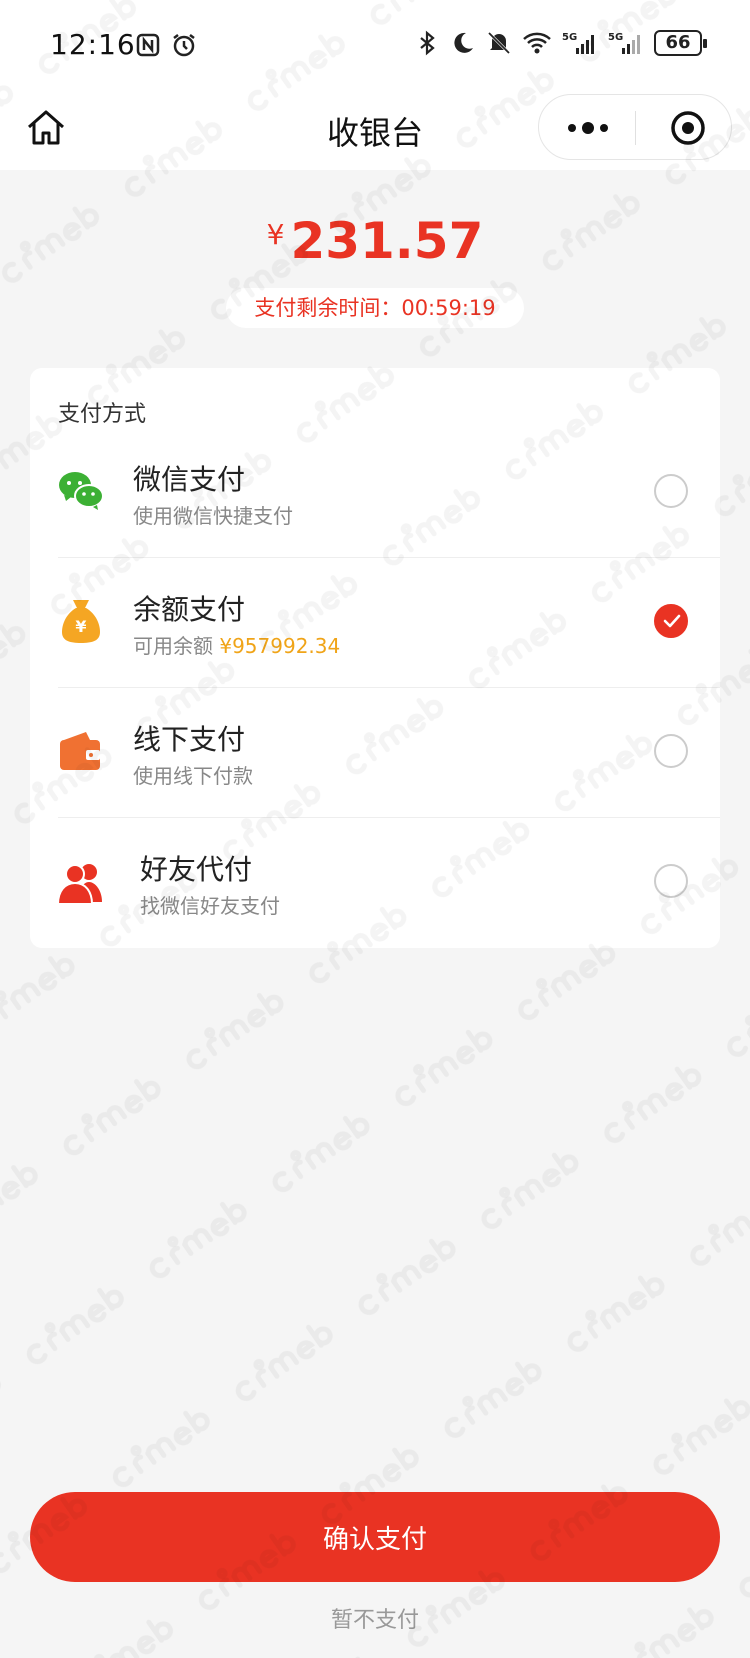 The height and width of the screenshot is (1658, 750). Describe the element at coordinates (387, 241) in the screenshot. I see `amount-value: 231.57` at that location.